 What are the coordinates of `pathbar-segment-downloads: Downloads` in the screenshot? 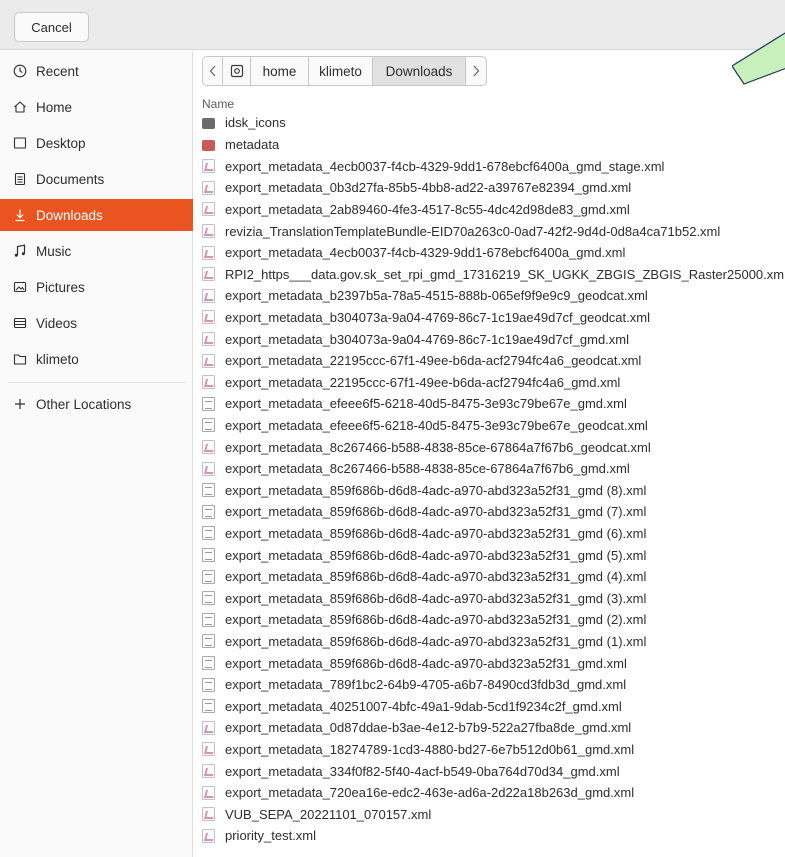 It's located at (419, 71).